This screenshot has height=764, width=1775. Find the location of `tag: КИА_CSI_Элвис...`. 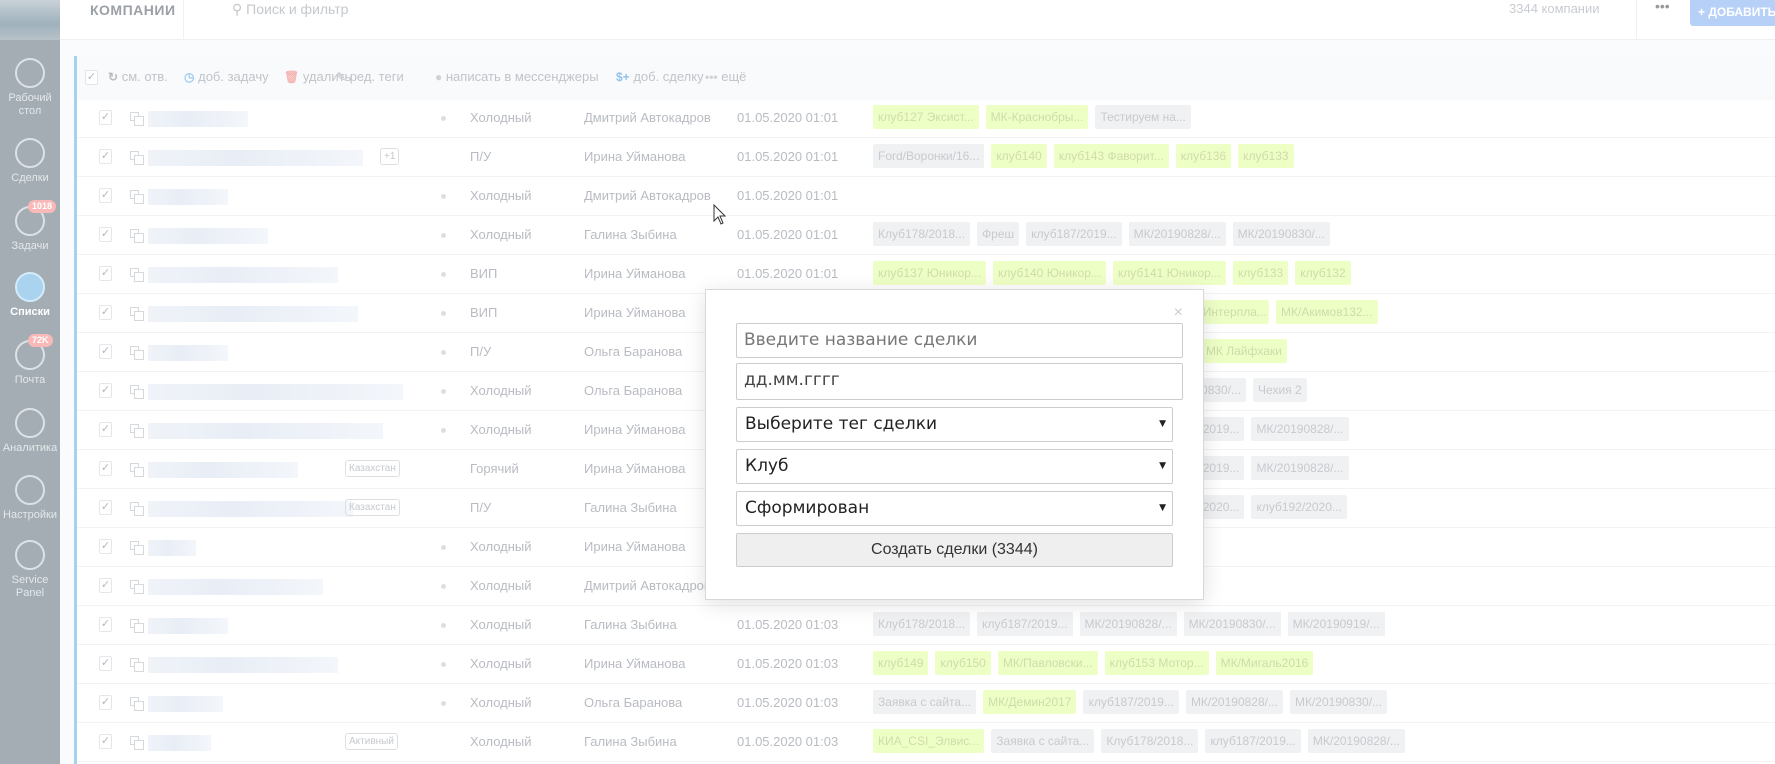

tag: КИА_CSI_Элвис... is located at coordinates (929, 741).